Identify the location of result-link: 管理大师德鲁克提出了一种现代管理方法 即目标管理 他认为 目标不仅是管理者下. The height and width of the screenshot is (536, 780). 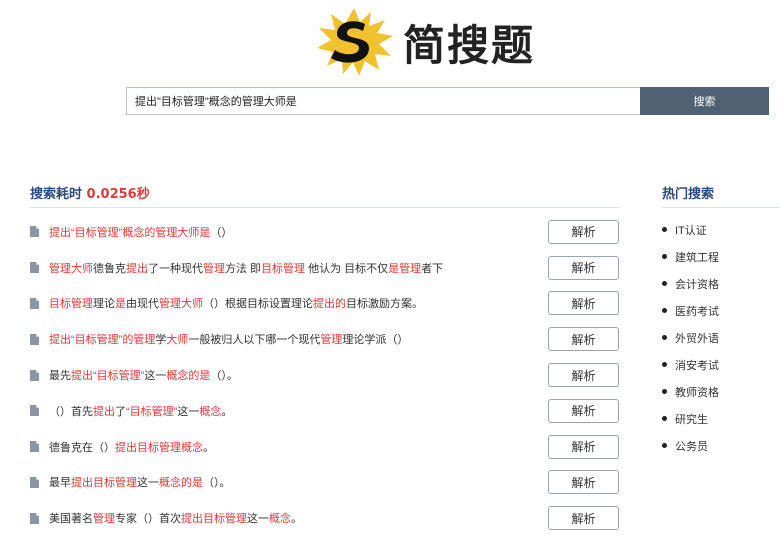
(246, 268).